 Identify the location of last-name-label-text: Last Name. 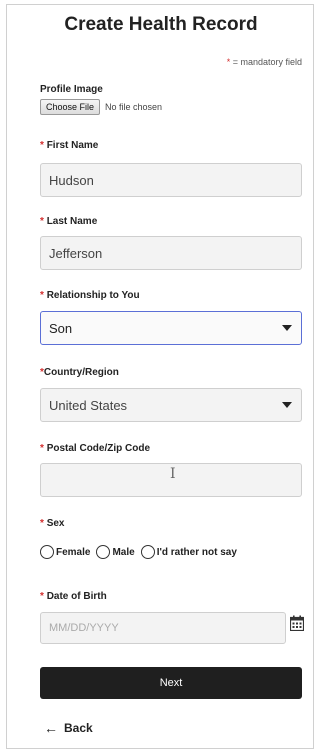
(72, 221).